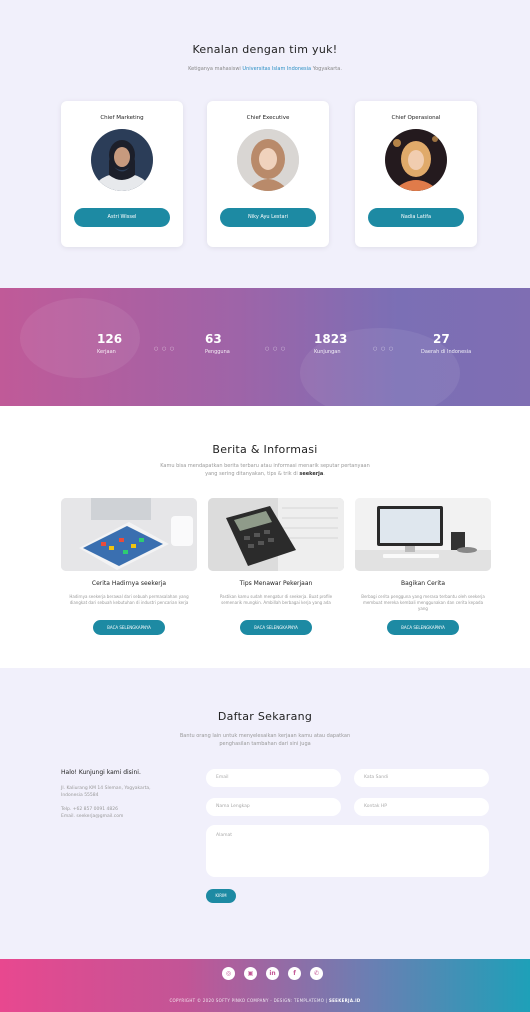 This screenshot has height=1012, width=530. What do you see at coordinates (122, 118) in the screenshot?
I see `team-role: Chief Marketing` at bounding box center [122, 118].